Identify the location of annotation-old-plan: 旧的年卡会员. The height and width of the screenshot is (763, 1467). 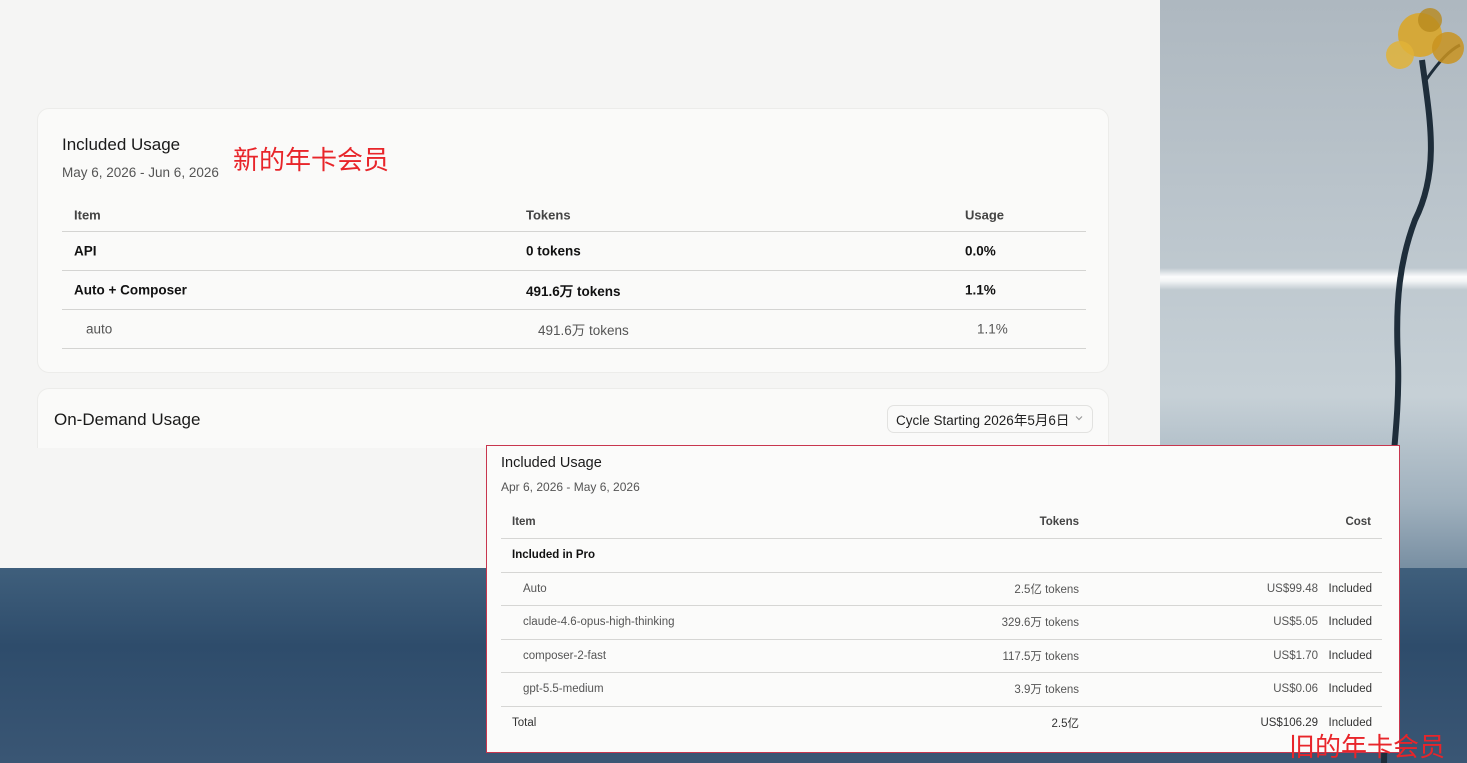
(1367, 748).